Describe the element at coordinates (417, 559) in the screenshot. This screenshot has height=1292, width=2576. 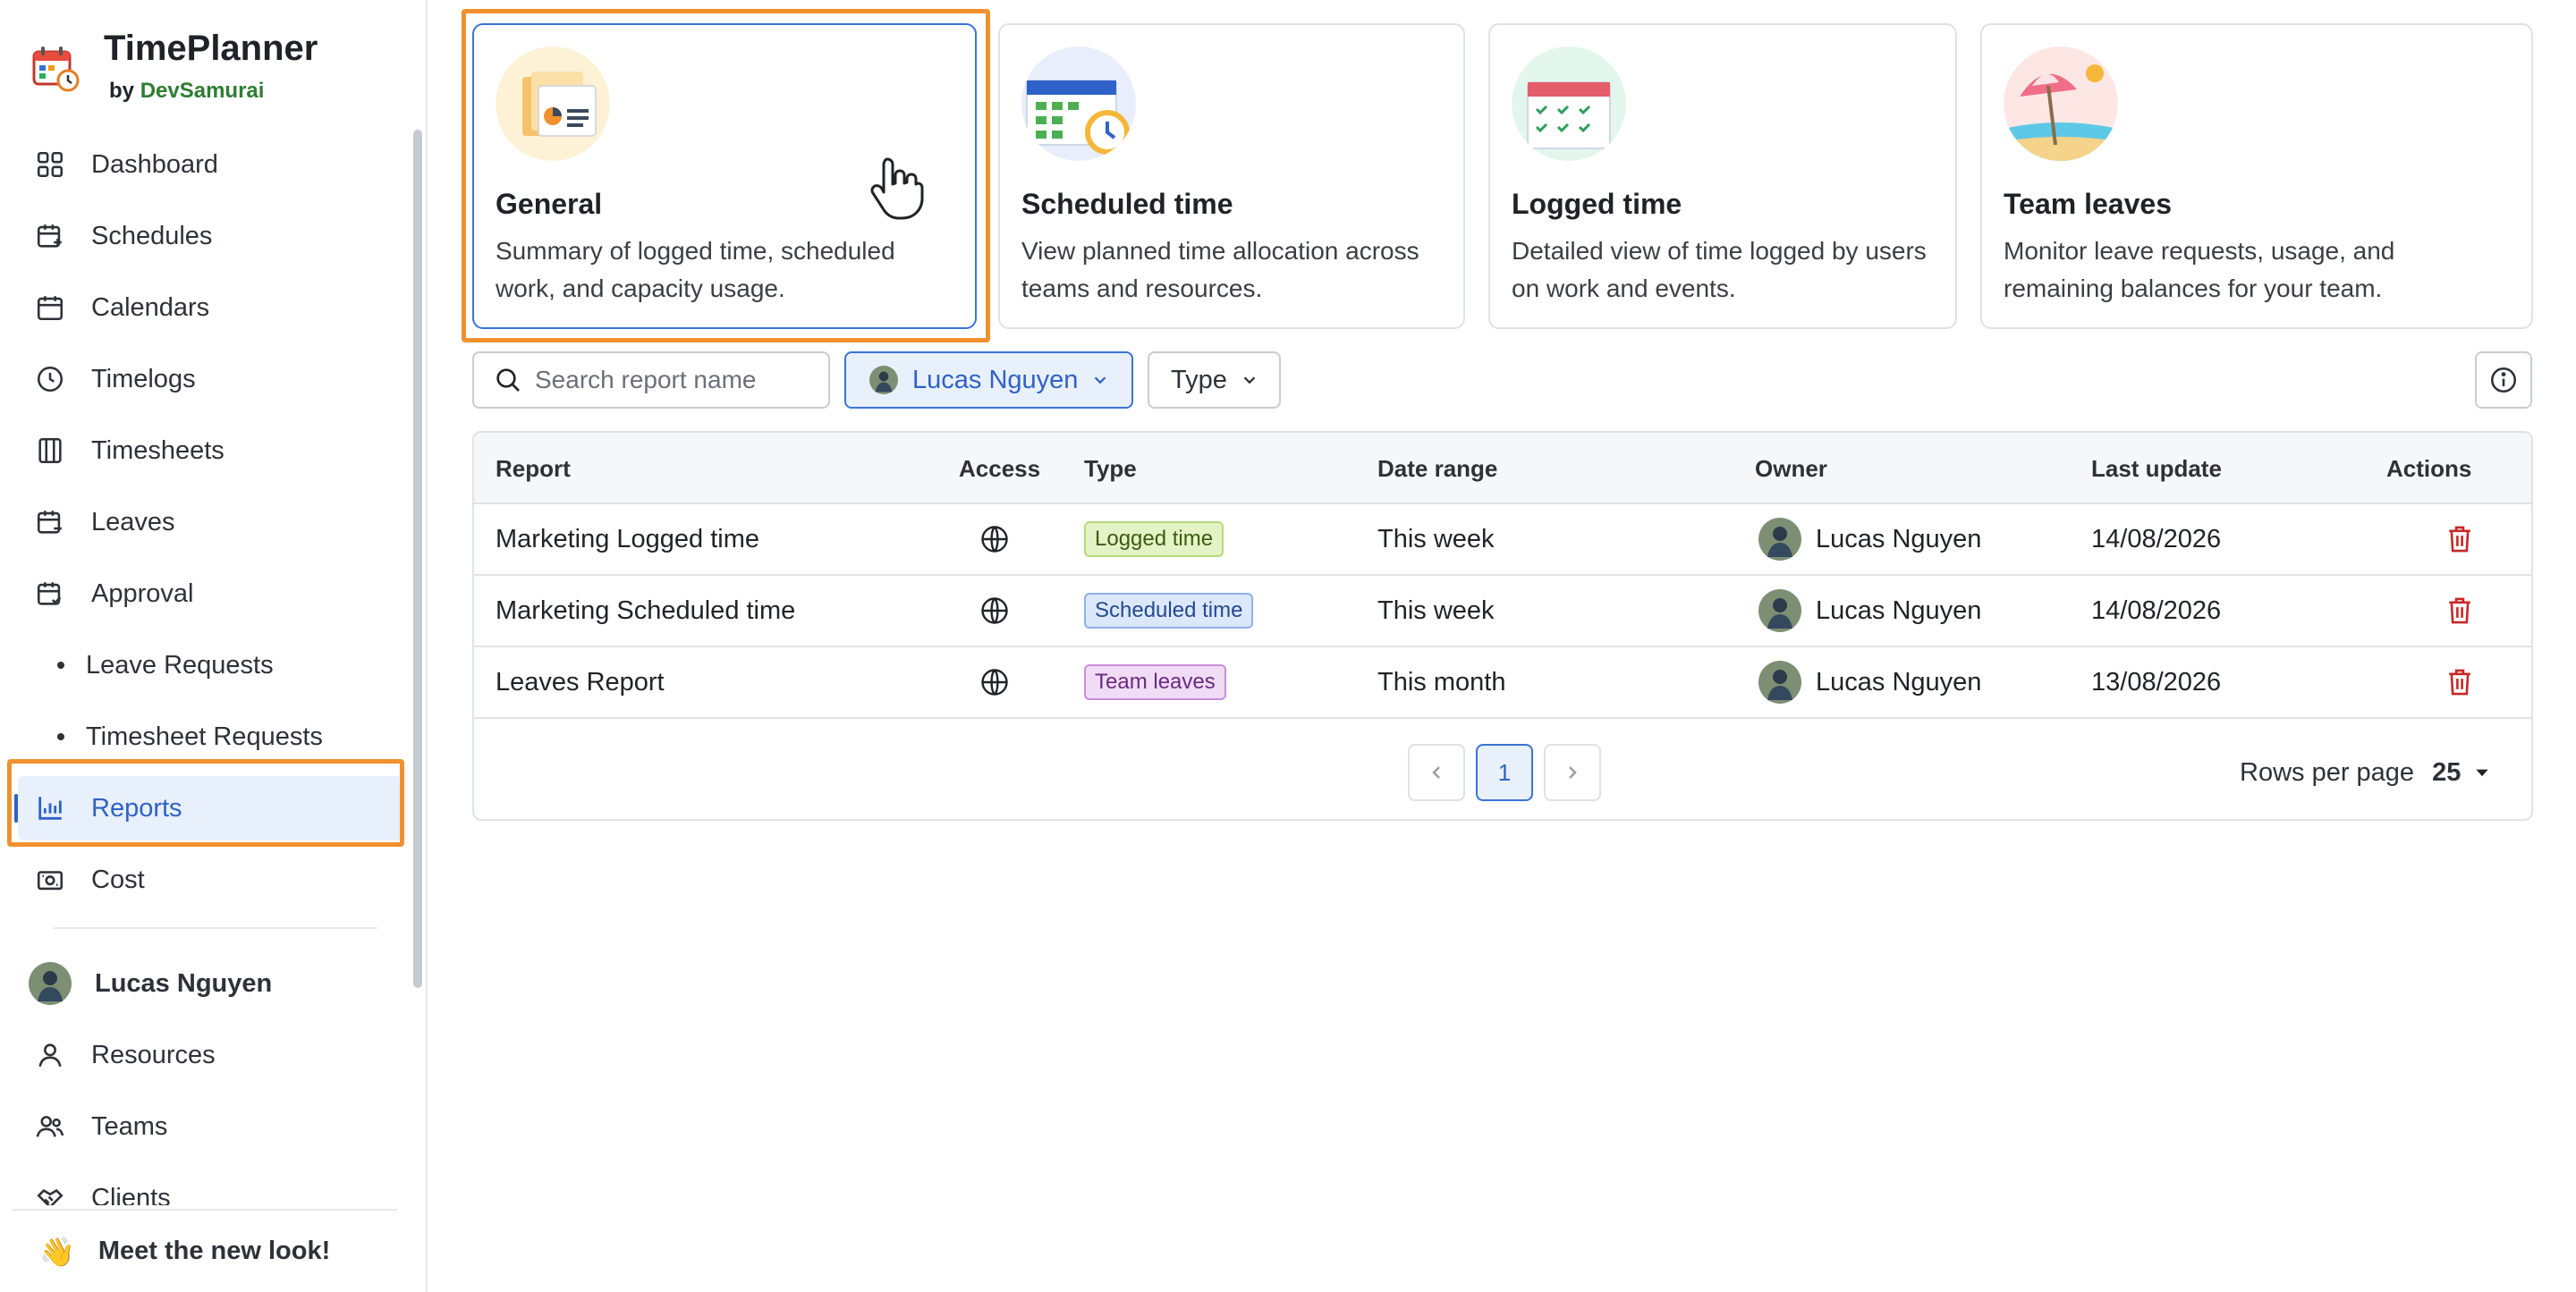
I see `sidebar-scrollbar` at that location.